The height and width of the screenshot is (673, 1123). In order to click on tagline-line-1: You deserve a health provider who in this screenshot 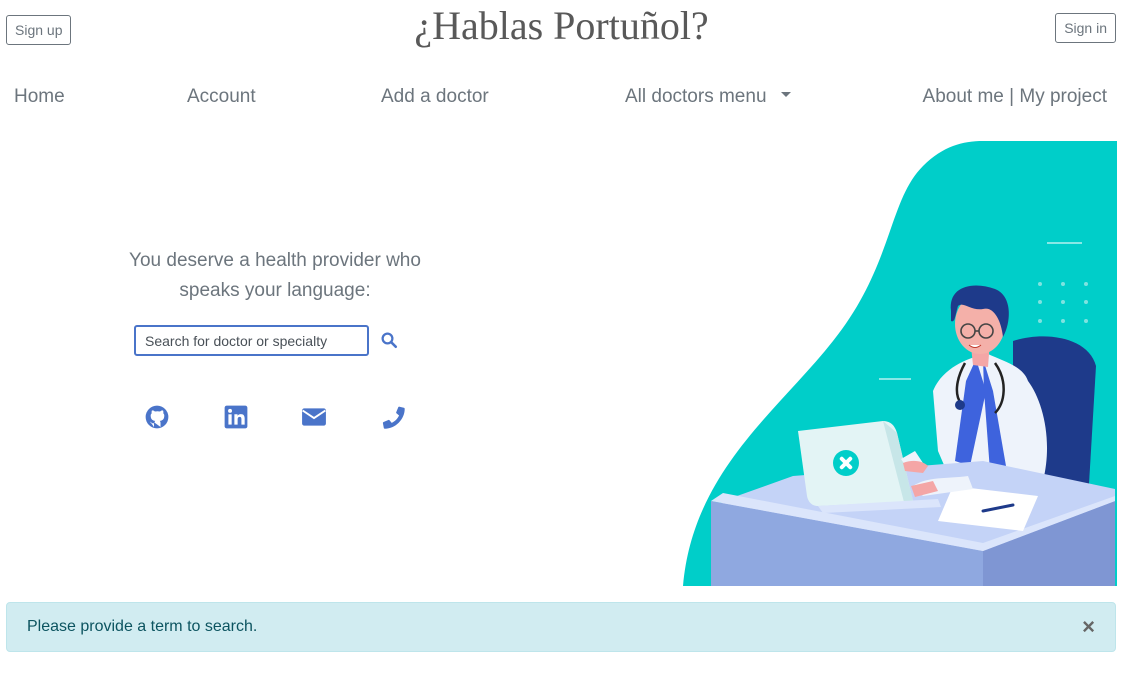, I will do `click(275, 260)`.